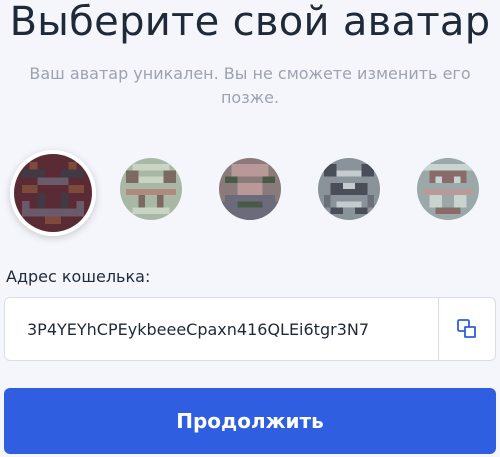 The height and width of the screenshot is (457, 500). I want to click on copy-address-button, so click(466, 329).